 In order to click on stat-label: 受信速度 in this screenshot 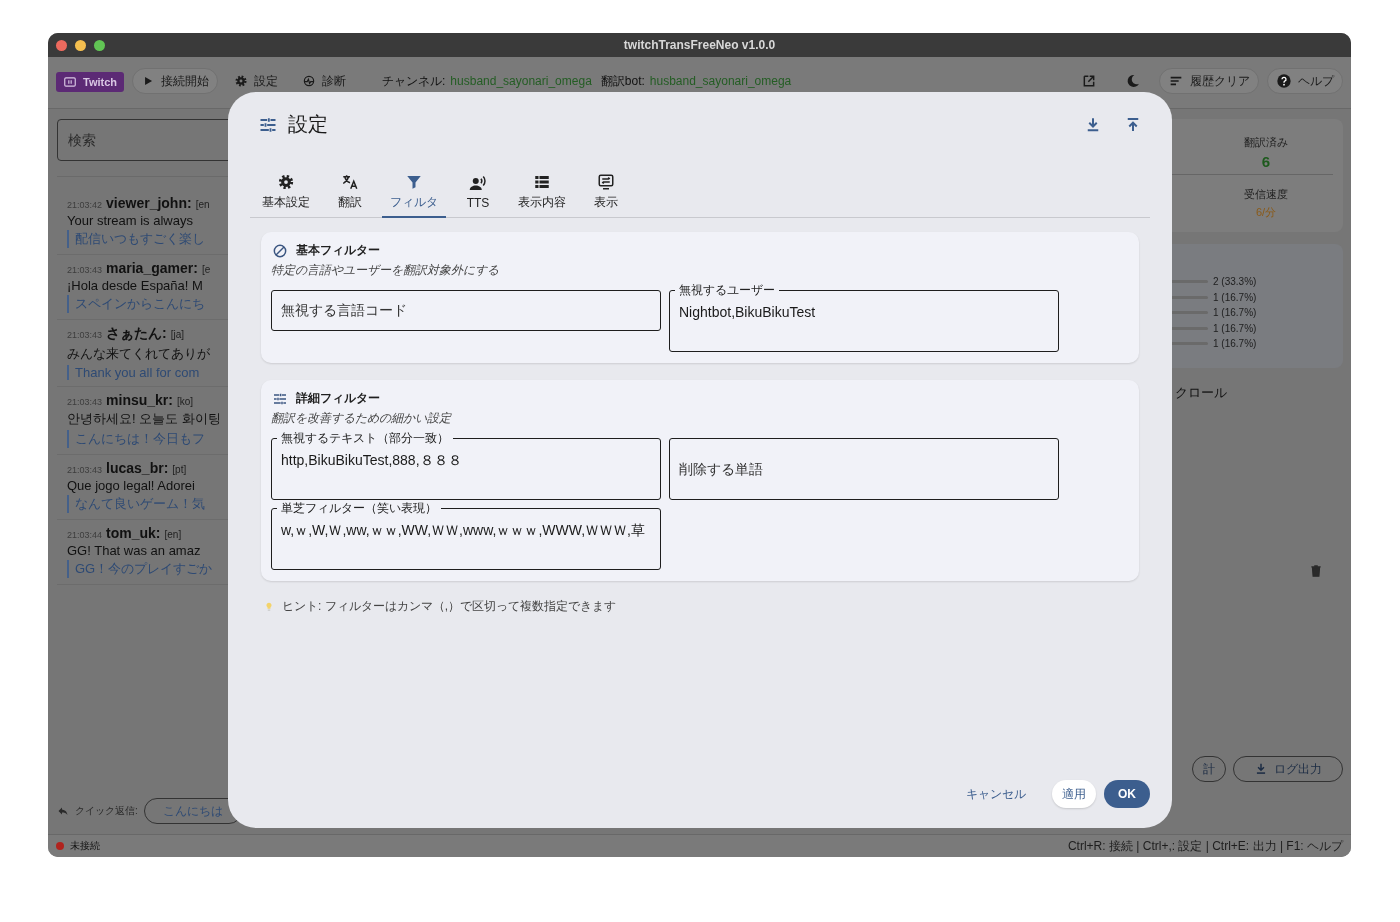, I will do `click(1266, 194)`.